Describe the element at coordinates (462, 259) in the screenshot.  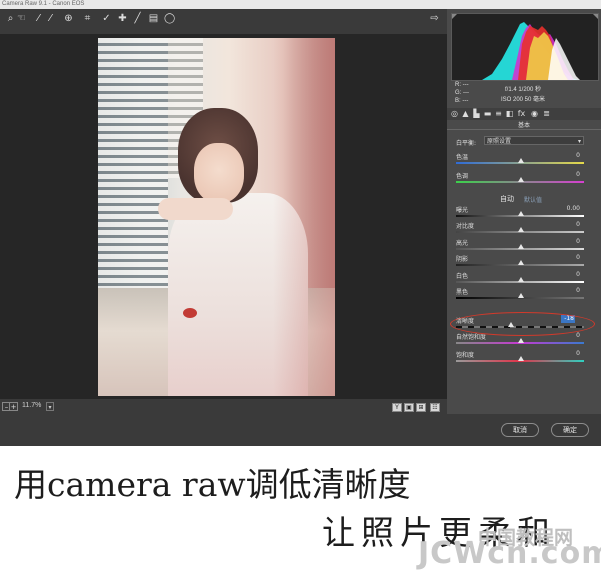
I see `slider-label: 阴影` at that location.